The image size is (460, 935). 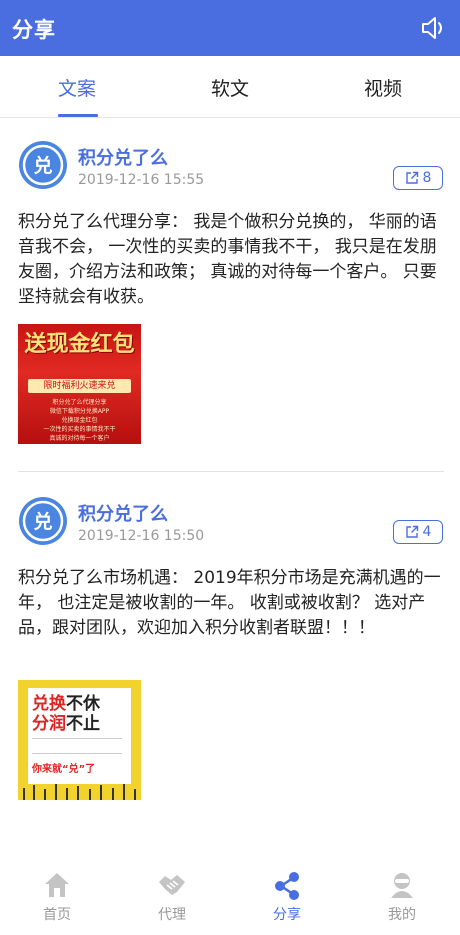 What do you see at coordinates (79, 429) in the screenshot?
I see `poster-line: 一次性的买卖的事情我不干` at bounding box center [79, 429].